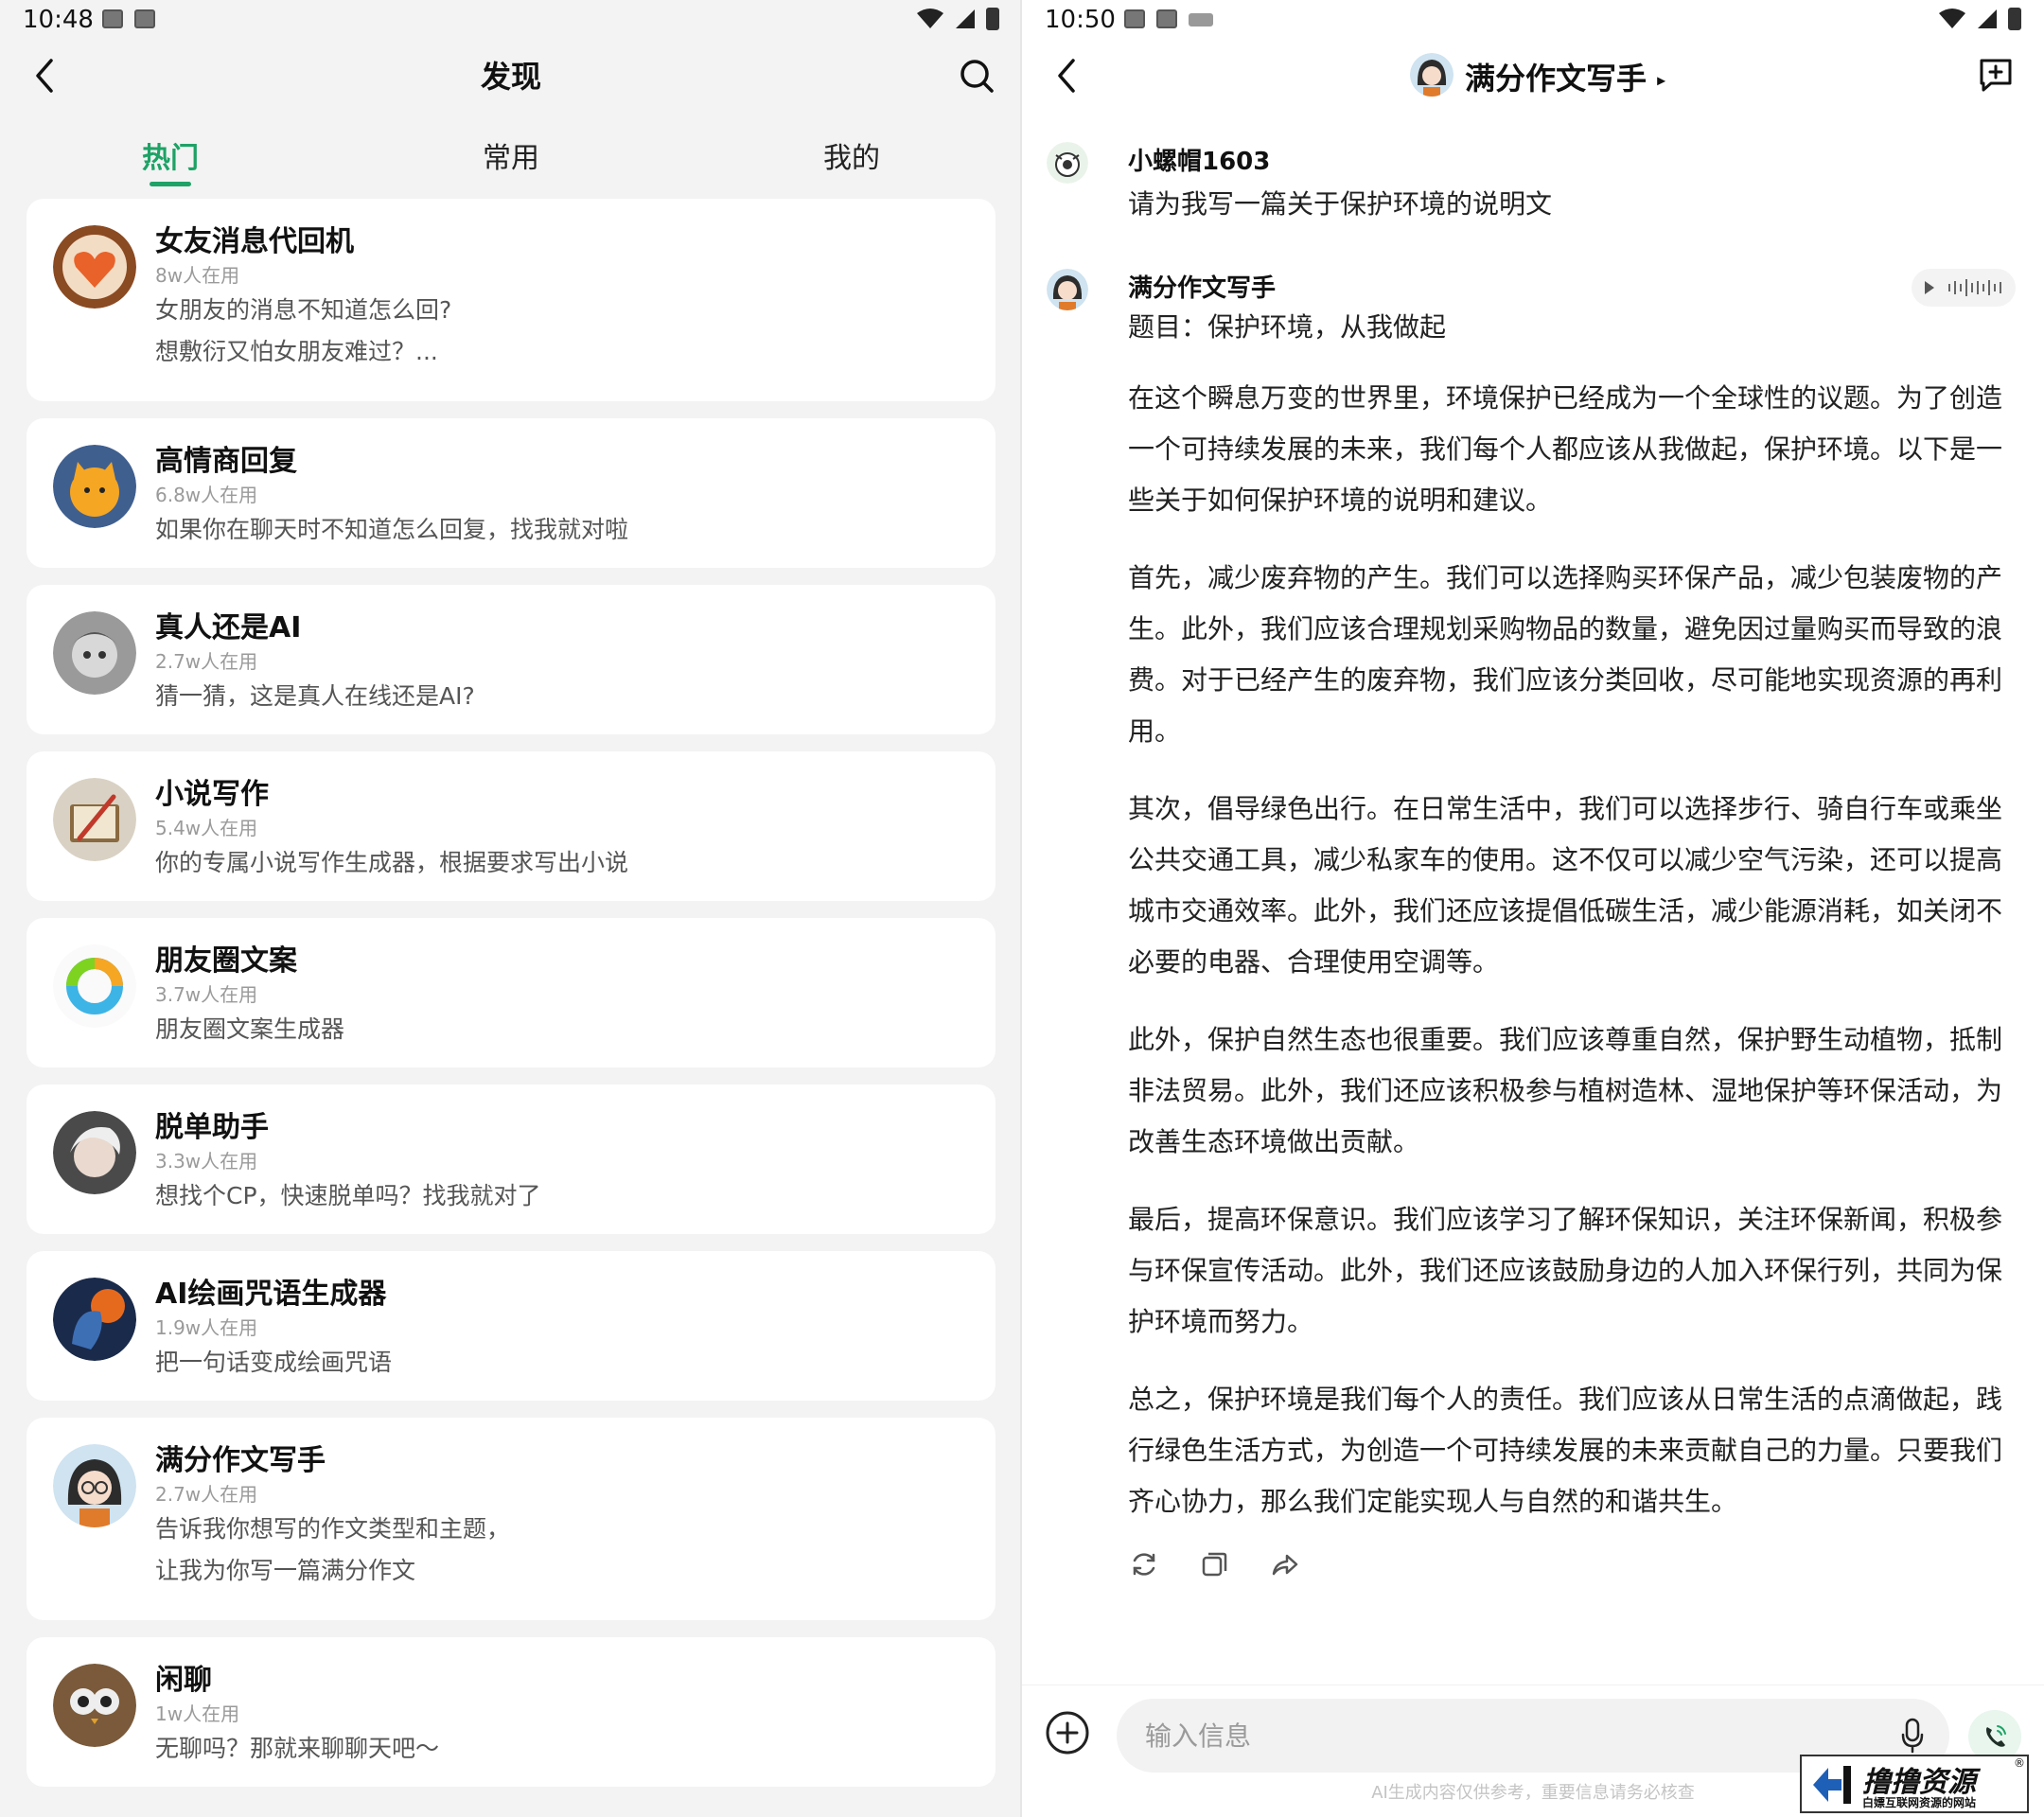  I want to click on bot-title: 满分作文写手, so click(240, 1460).